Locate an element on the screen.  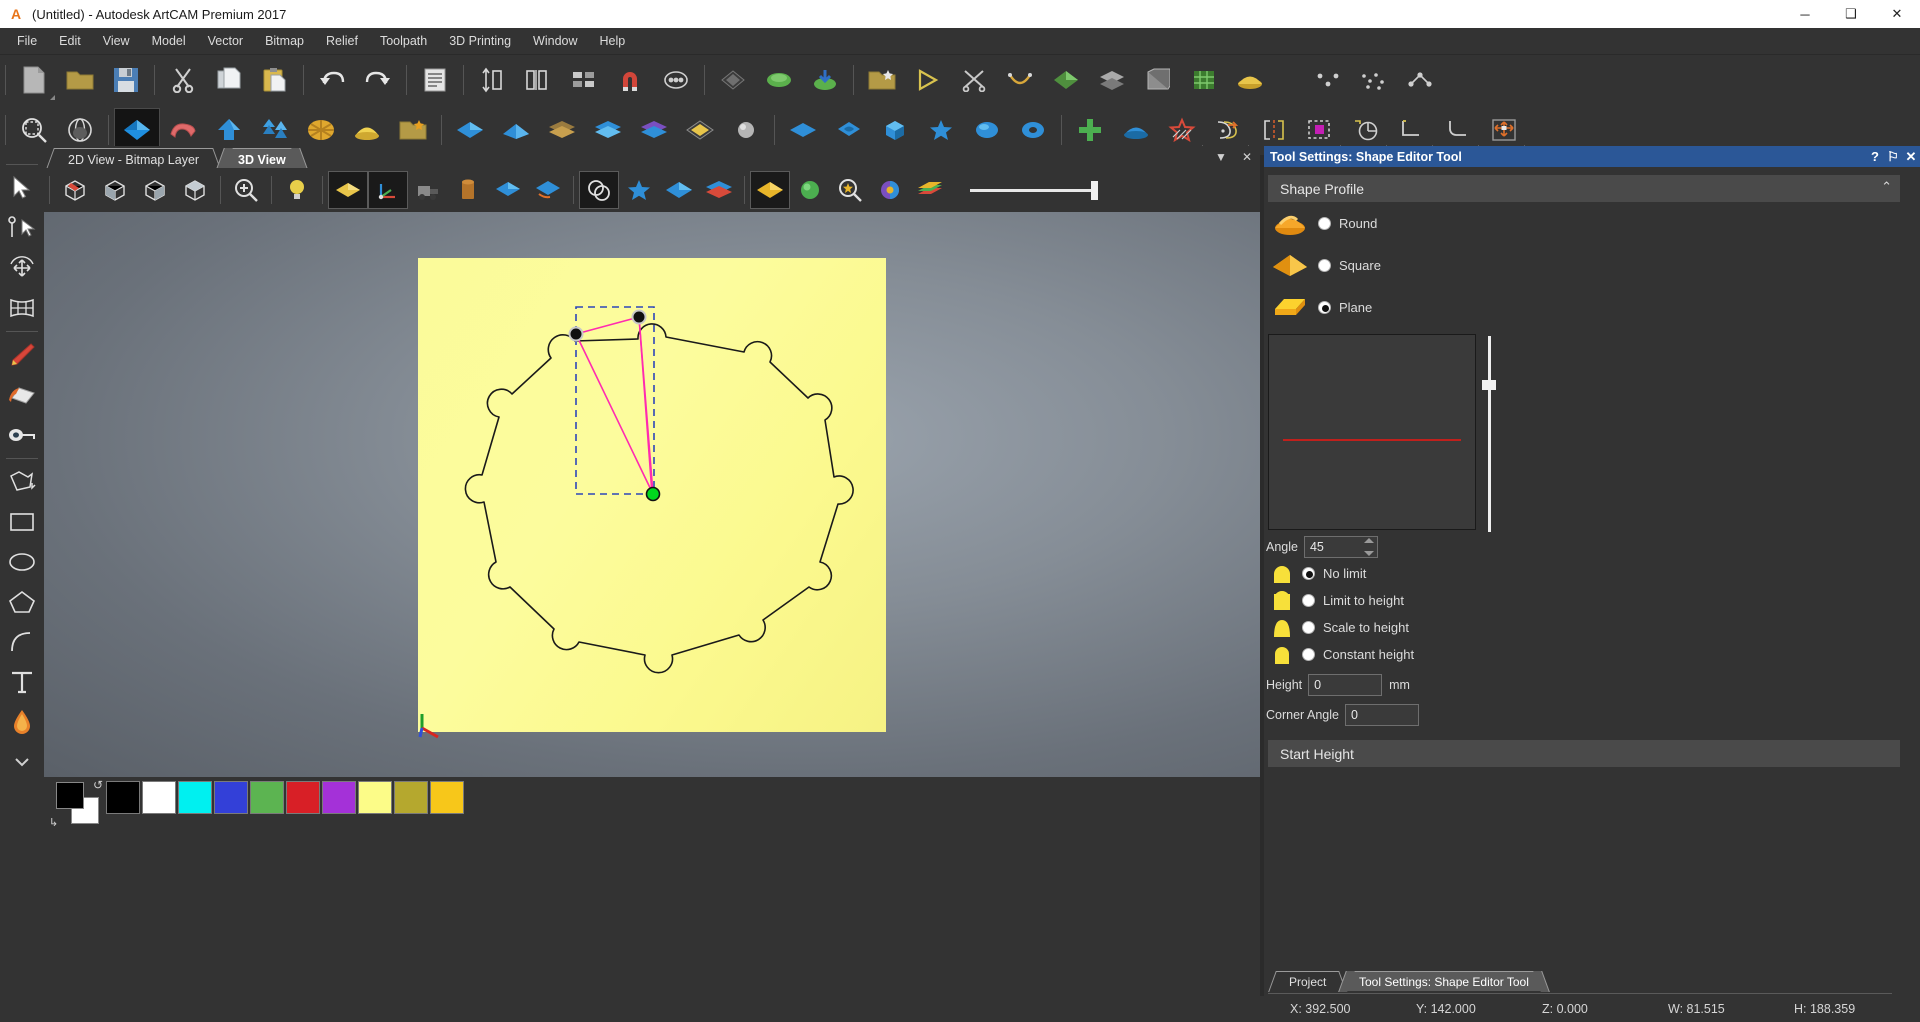
select-arrow-tool is located at coordinates (22, 188).